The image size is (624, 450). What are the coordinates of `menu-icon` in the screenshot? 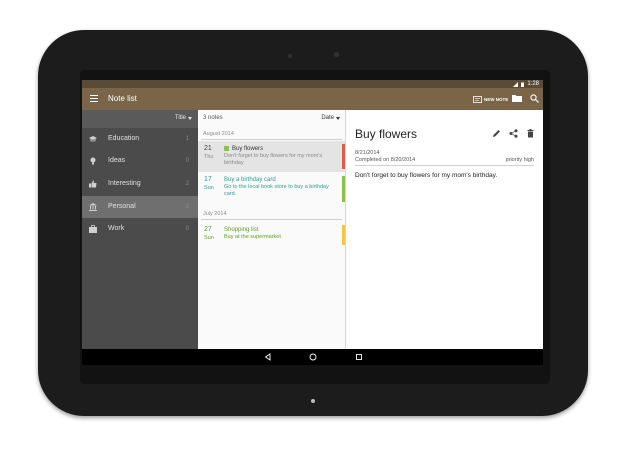 It's located at (94, 98).